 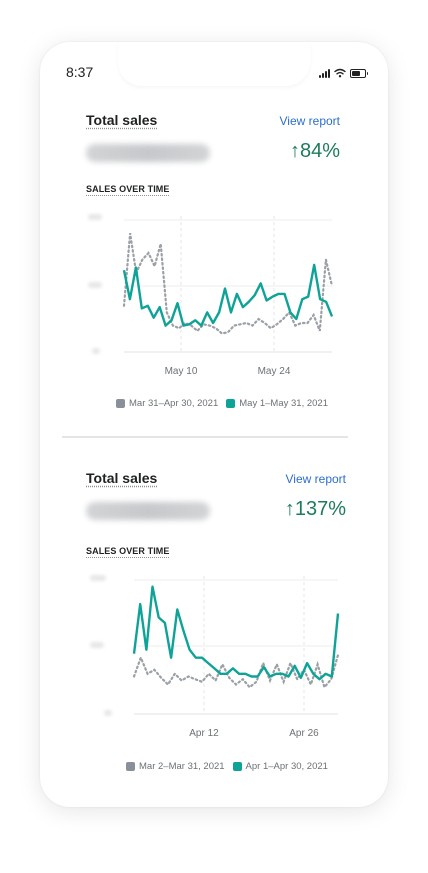 What do you see at coordinates (80, 72) in the screenshot?
I see `status-time: 8:37` at bounding box center [80, 72].